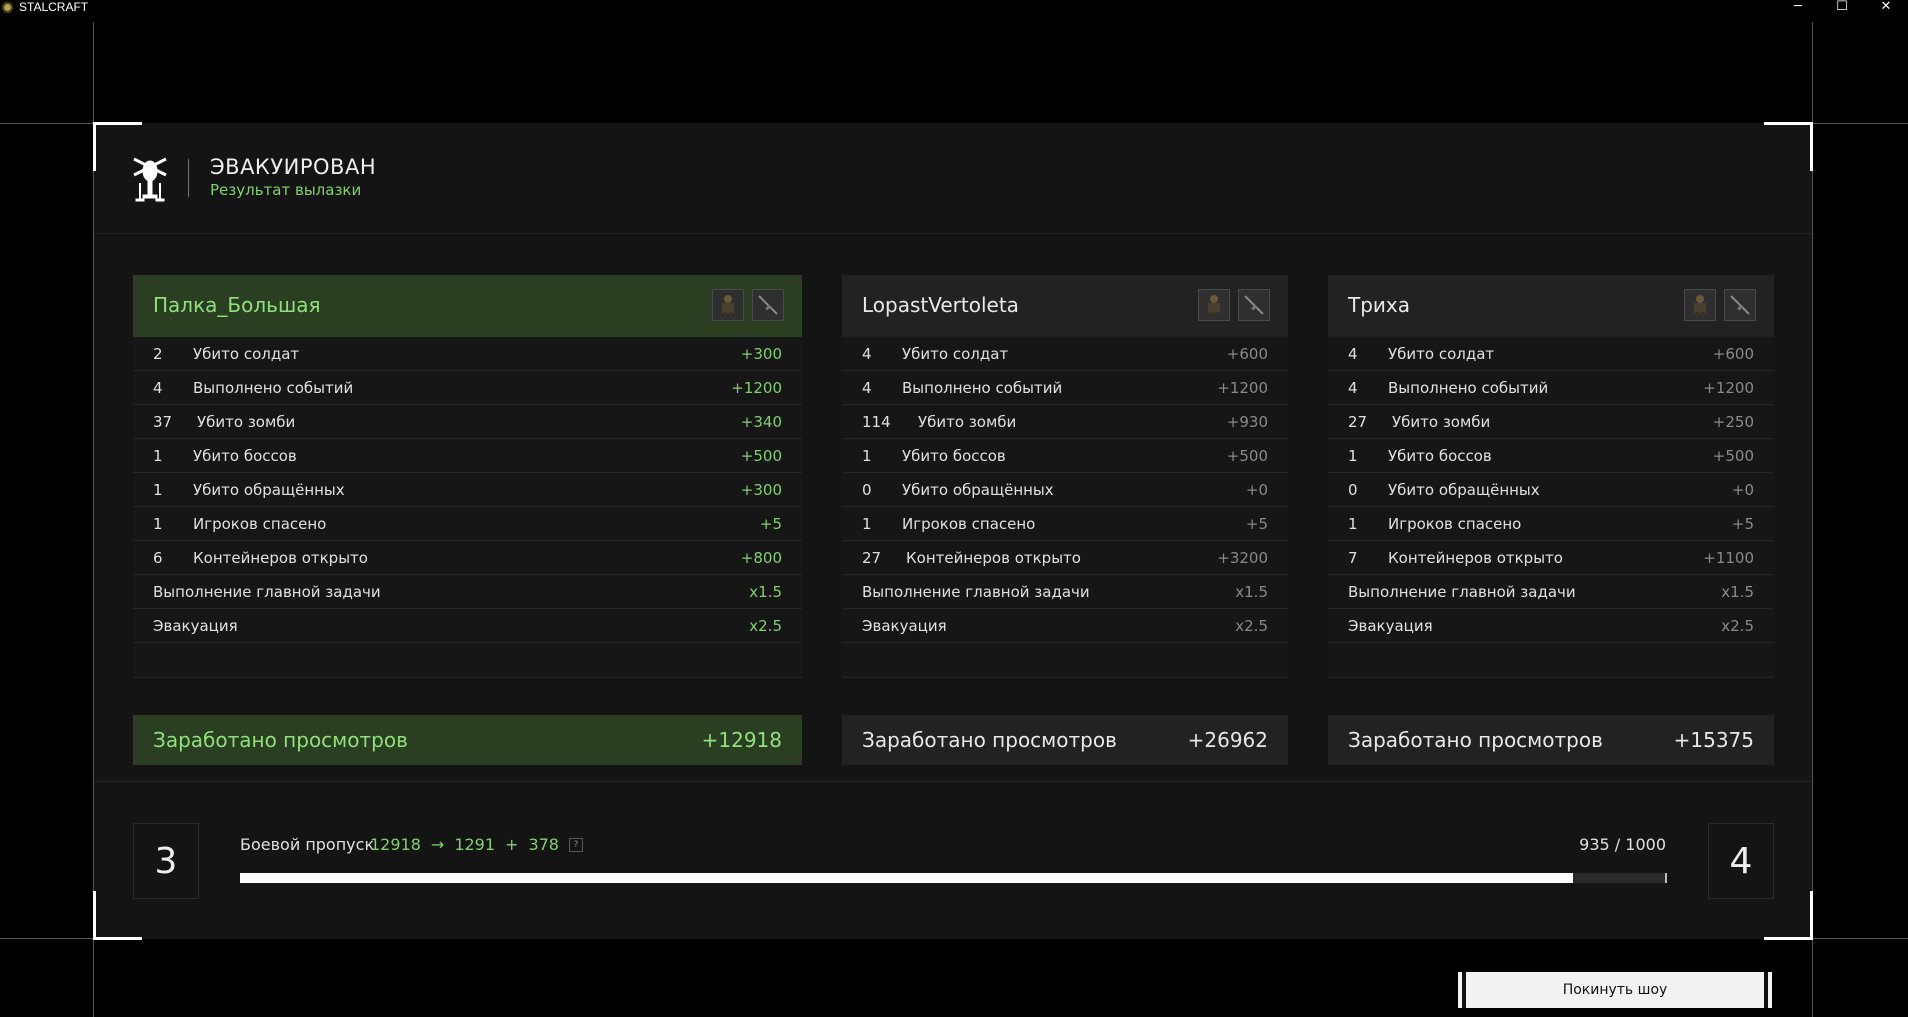 The width and height of the screenshot is (1908, 1017). I want to click on stat-row: 1 Убито обращённых +300, so click(467, 490).